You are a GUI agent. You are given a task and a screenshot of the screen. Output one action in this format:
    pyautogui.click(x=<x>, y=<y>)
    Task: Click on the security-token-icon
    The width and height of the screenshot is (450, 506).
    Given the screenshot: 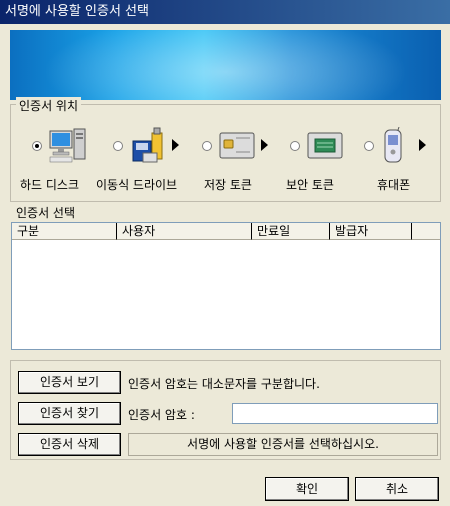 What is the action you would take?
    pyautogui.click(x=326, y=146)
    